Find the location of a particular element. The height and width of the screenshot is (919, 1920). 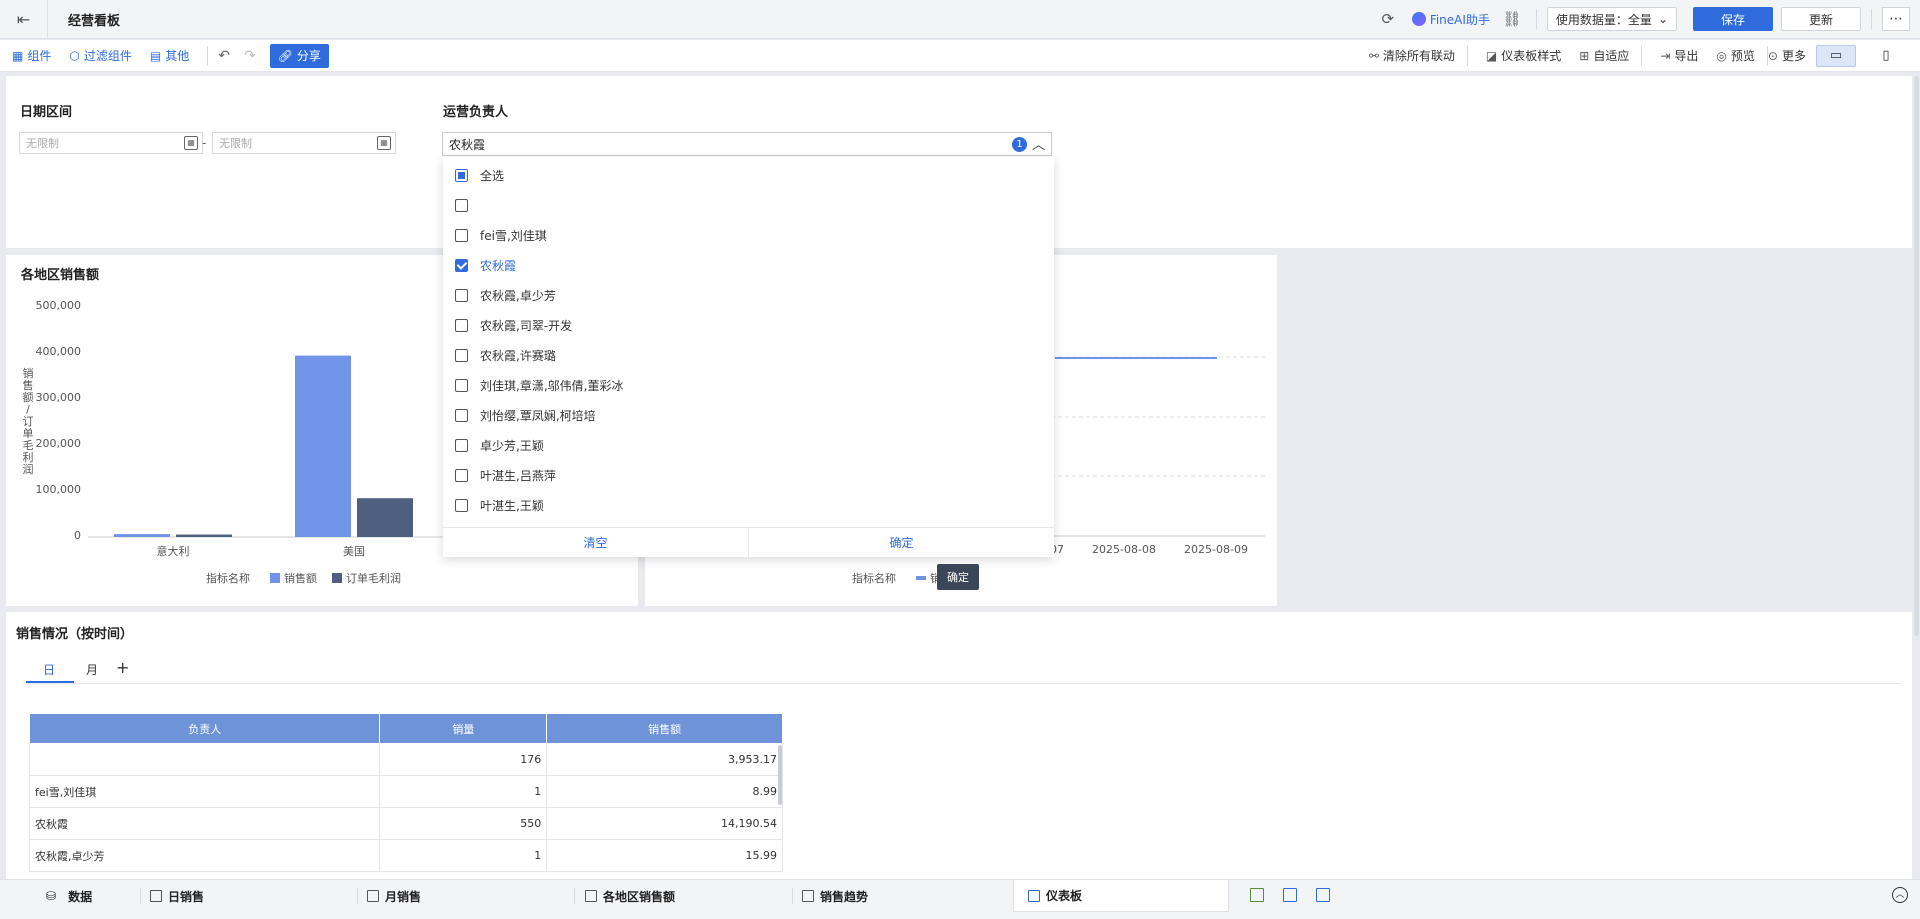

checkbox-checked is located at coordinates (461, 265).